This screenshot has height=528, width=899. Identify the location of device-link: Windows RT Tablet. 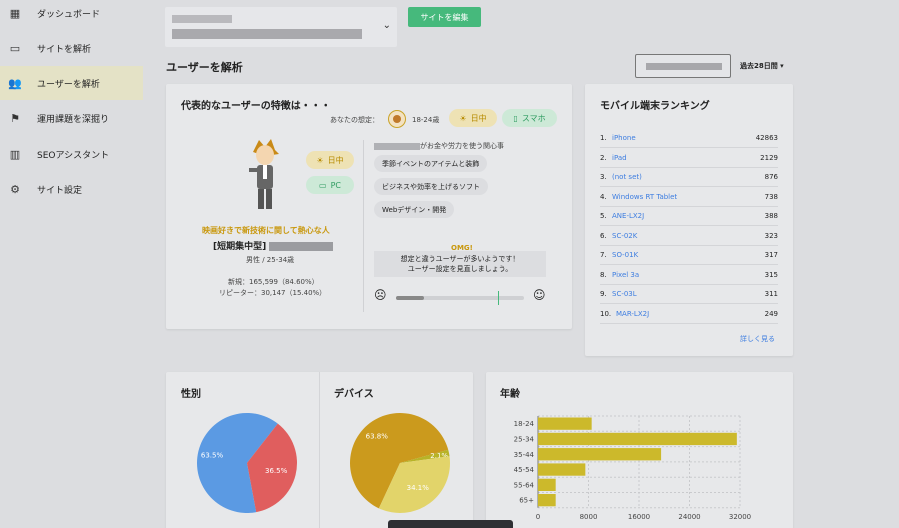
(644, 197).